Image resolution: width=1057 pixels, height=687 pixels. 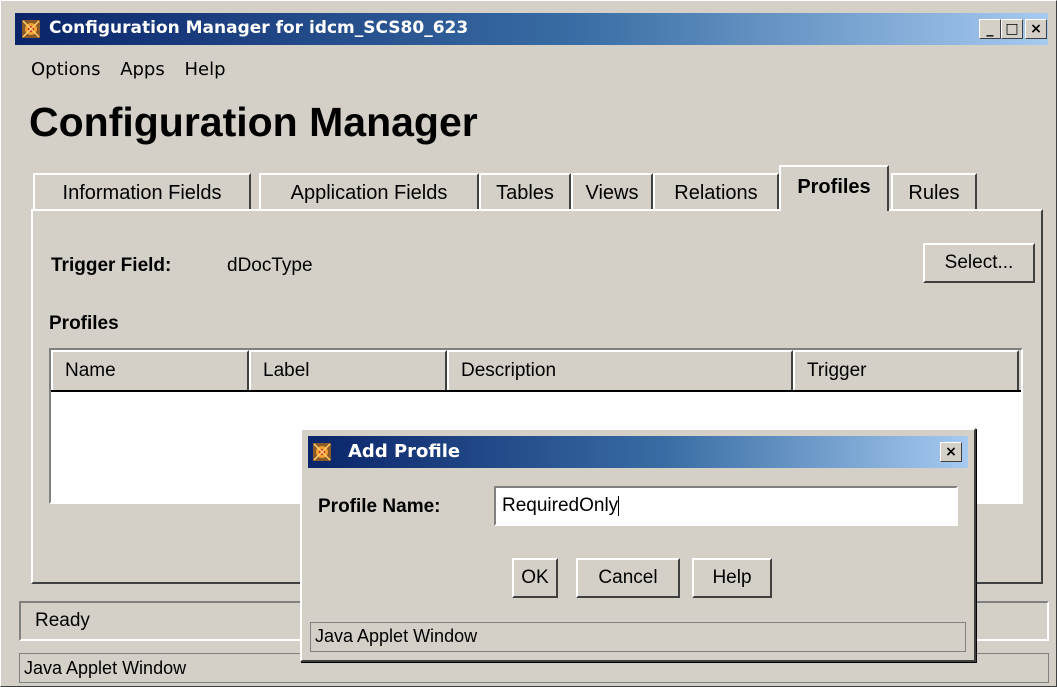 What do you see at coordinates (270, 265) in the screenshot?
I see `trigger-field-value: dDocType` at bounding box center [270, 265].